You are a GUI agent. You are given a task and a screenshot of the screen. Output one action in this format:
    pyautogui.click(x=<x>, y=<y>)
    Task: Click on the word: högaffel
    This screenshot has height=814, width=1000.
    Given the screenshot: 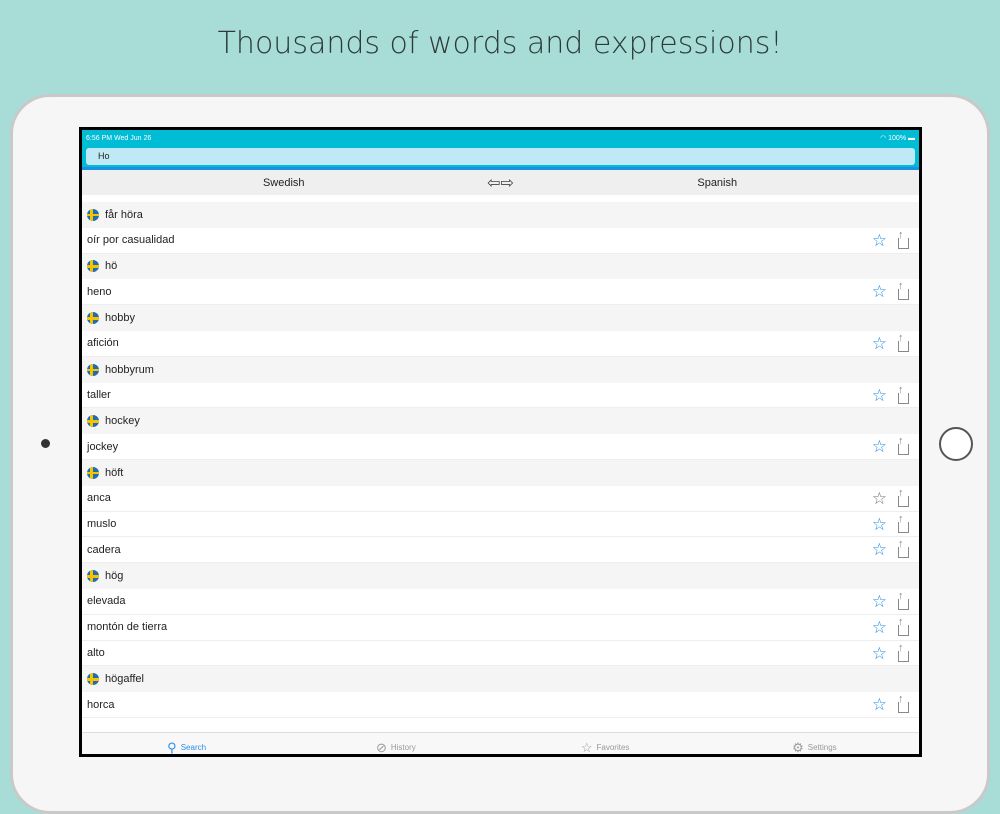 What is the action you would take?
    pyautogui.click(x=124, y=679)
    